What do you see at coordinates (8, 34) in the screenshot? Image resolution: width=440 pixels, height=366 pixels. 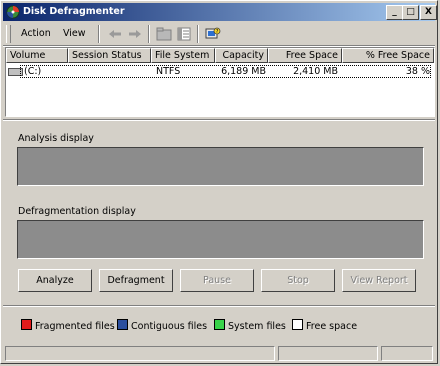 I see `toolbar-grip` at bounding box center [8, 34].